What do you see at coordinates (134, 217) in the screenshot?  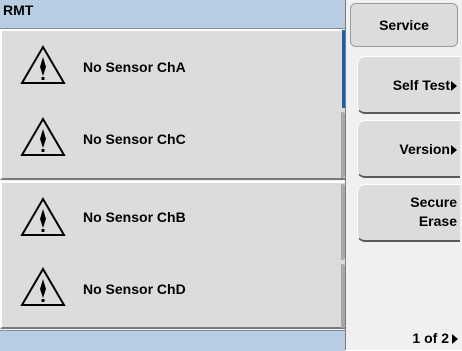 I see `channel-message: No Sensor ChB` at bounding box center [134, 217].